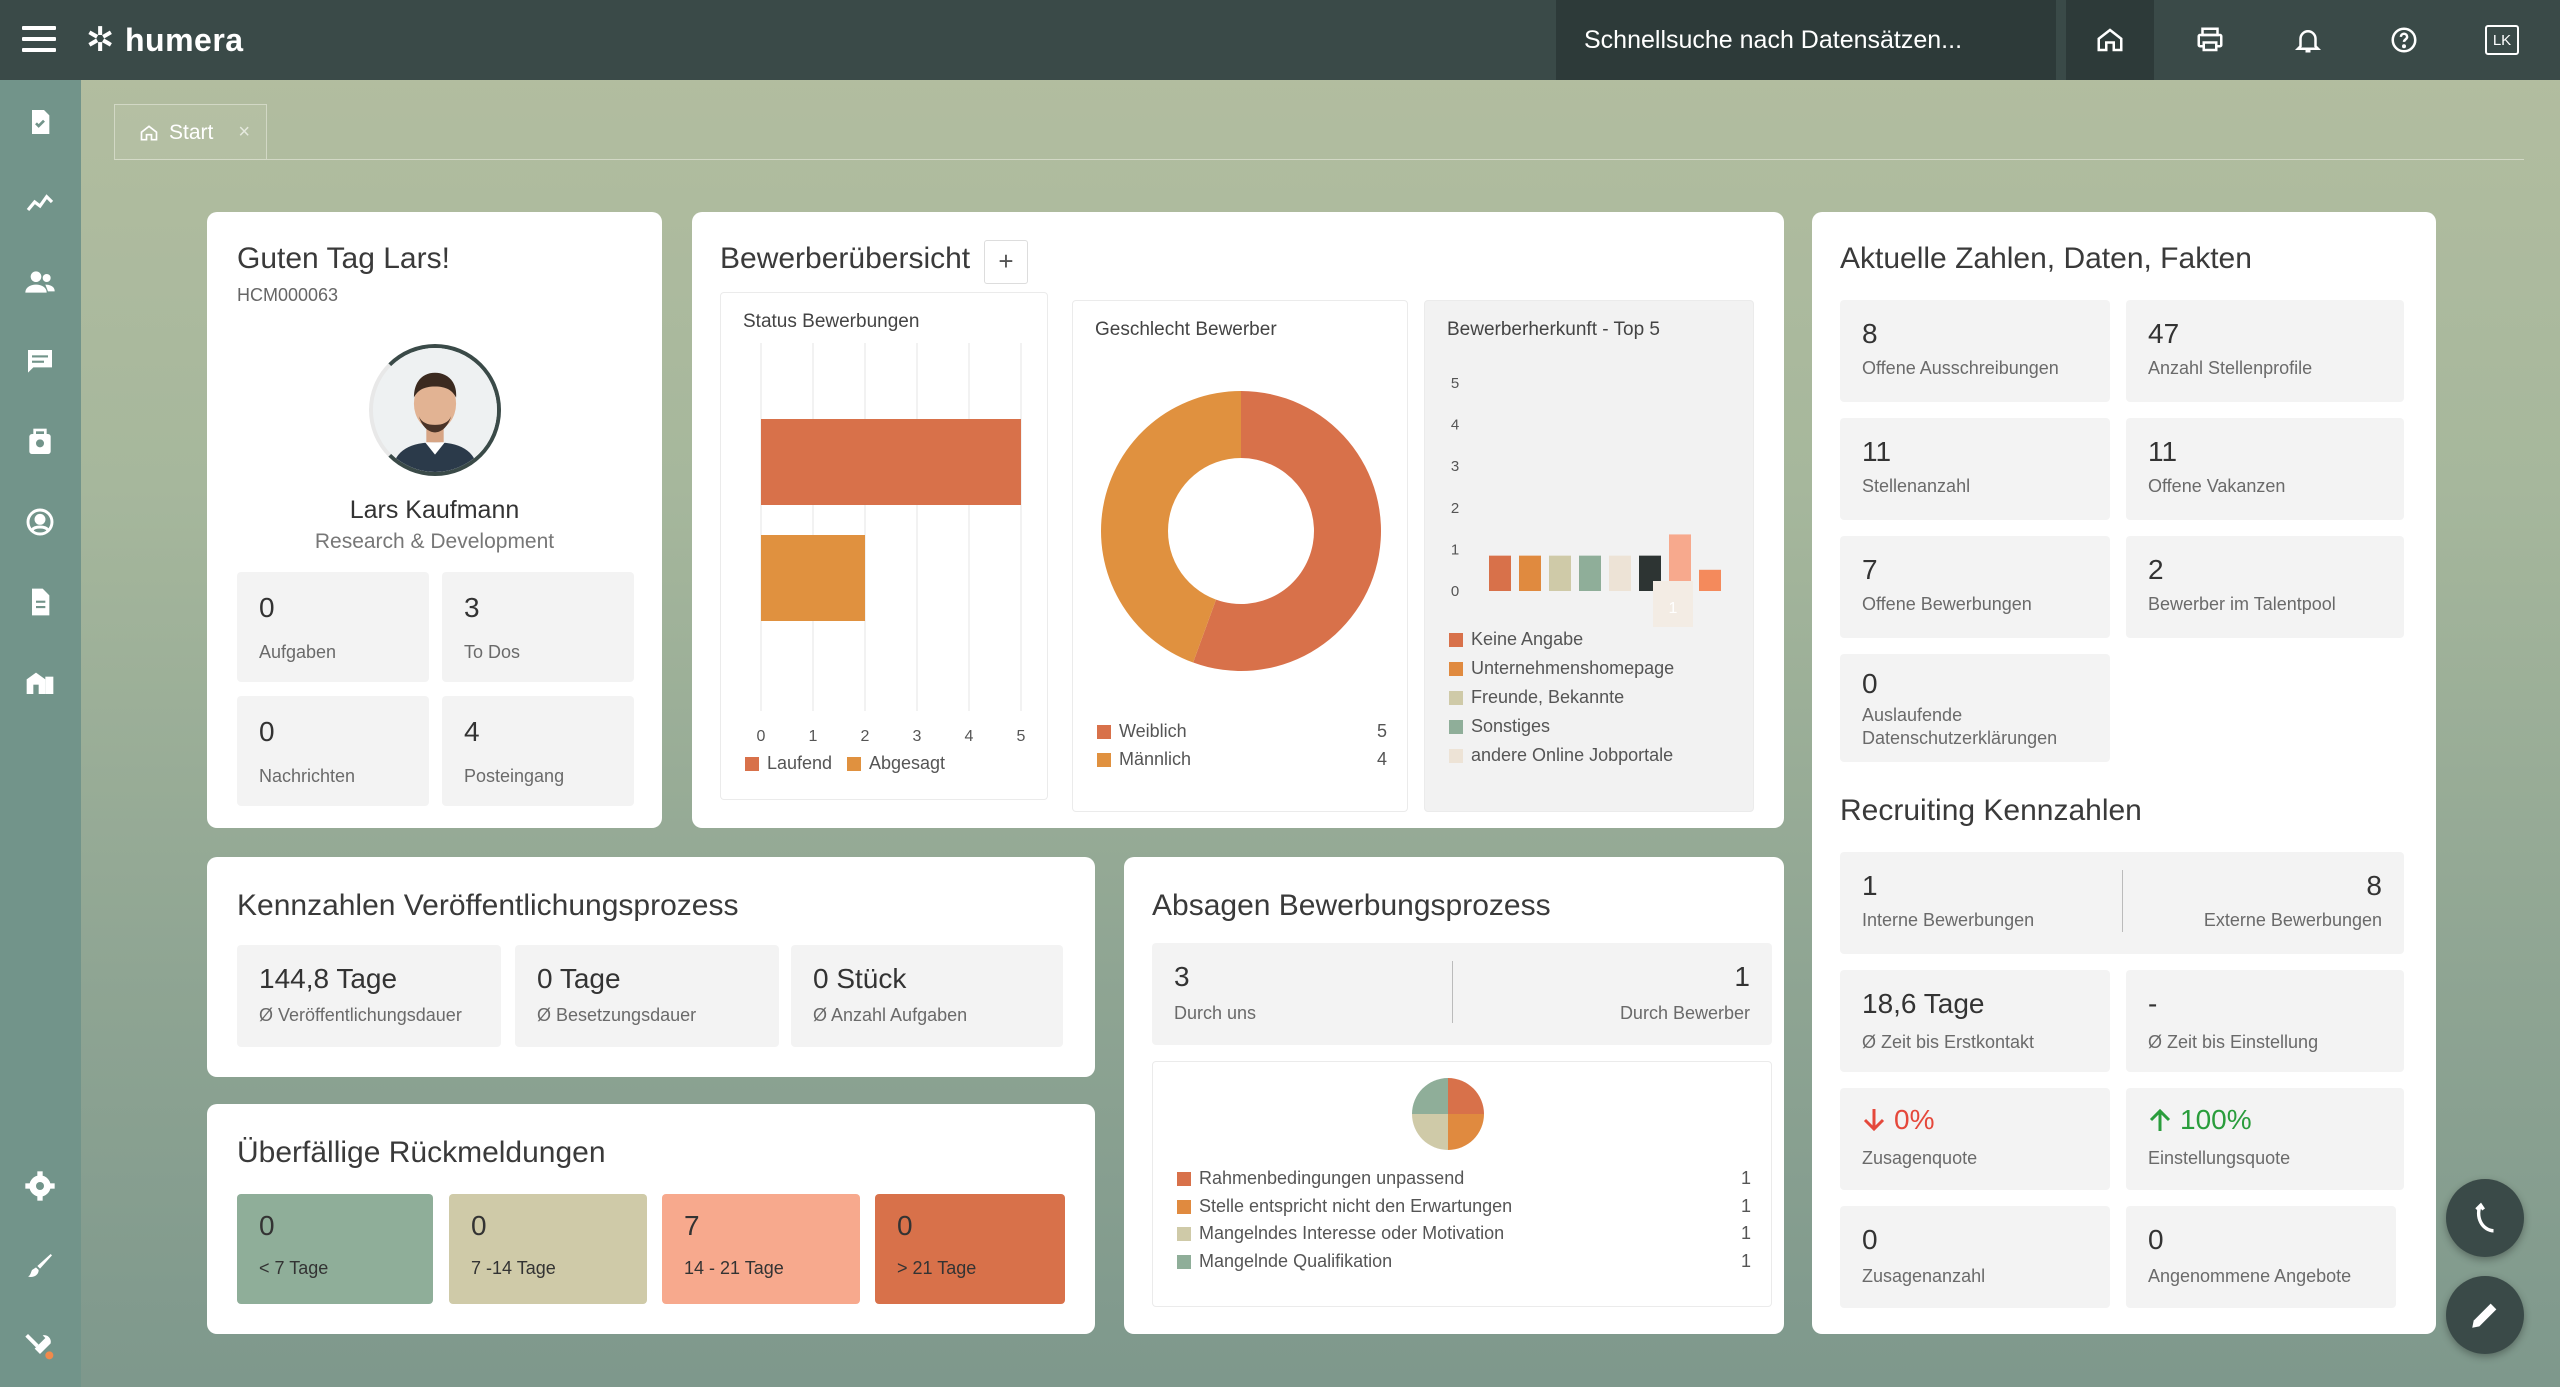 This screenshot has height=1387, width=2560. What do you see at coordinates (2265, 1021) in the screenshot?
I see `tile-time-to-hire: - Ø Zeit bis Einstellung` at bounding box center [2265, 1021].